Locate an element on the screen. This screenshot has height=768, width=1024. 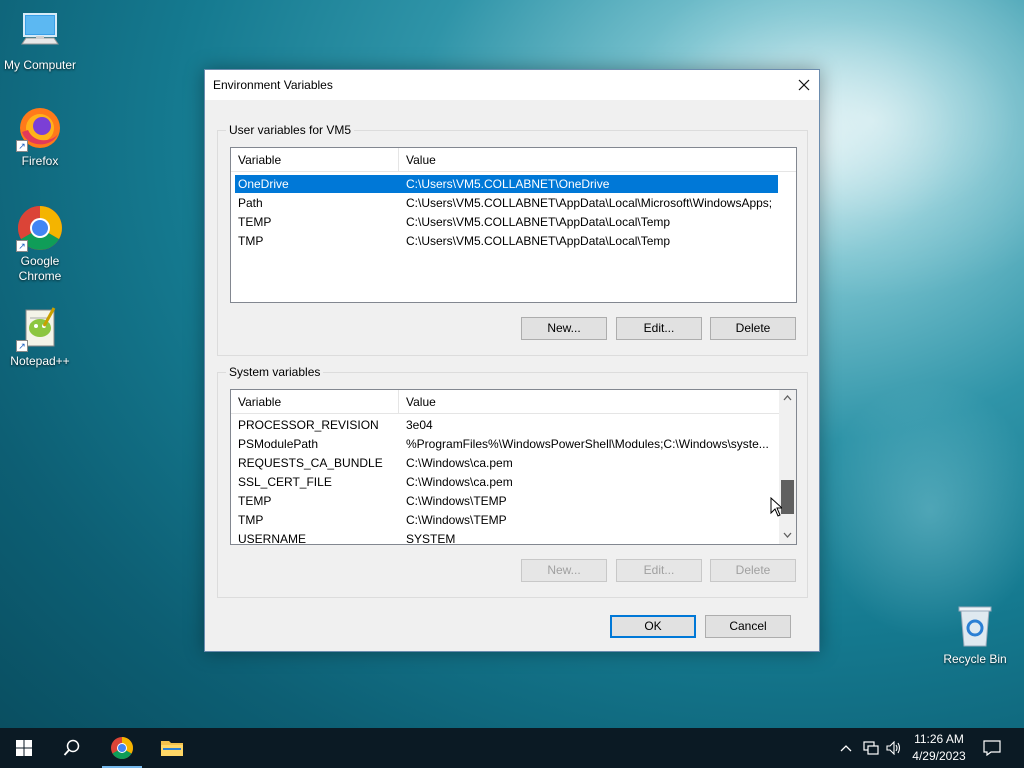
system-variables-scrollbar is located at coordinates (787, 467).